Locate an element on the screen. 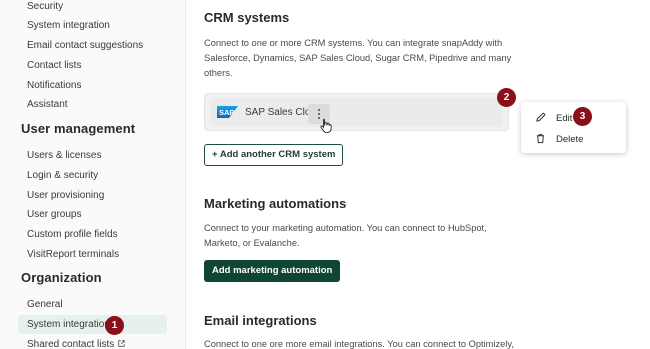  sidebar-item-email-contact-suggestions: Email contact suggestions is located at coordinates (85, 46).